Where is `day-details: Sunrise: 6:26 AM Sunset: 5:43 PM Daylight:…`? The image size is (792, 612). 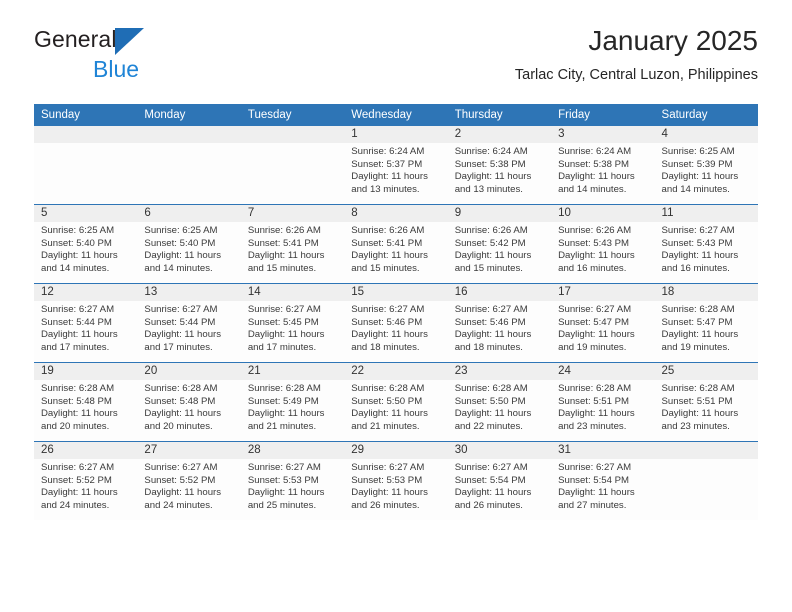
day-details: Sunrise: 6:26 AM Sunset: 5:43 PM Daylight:… is located at coordinates (602, 248).